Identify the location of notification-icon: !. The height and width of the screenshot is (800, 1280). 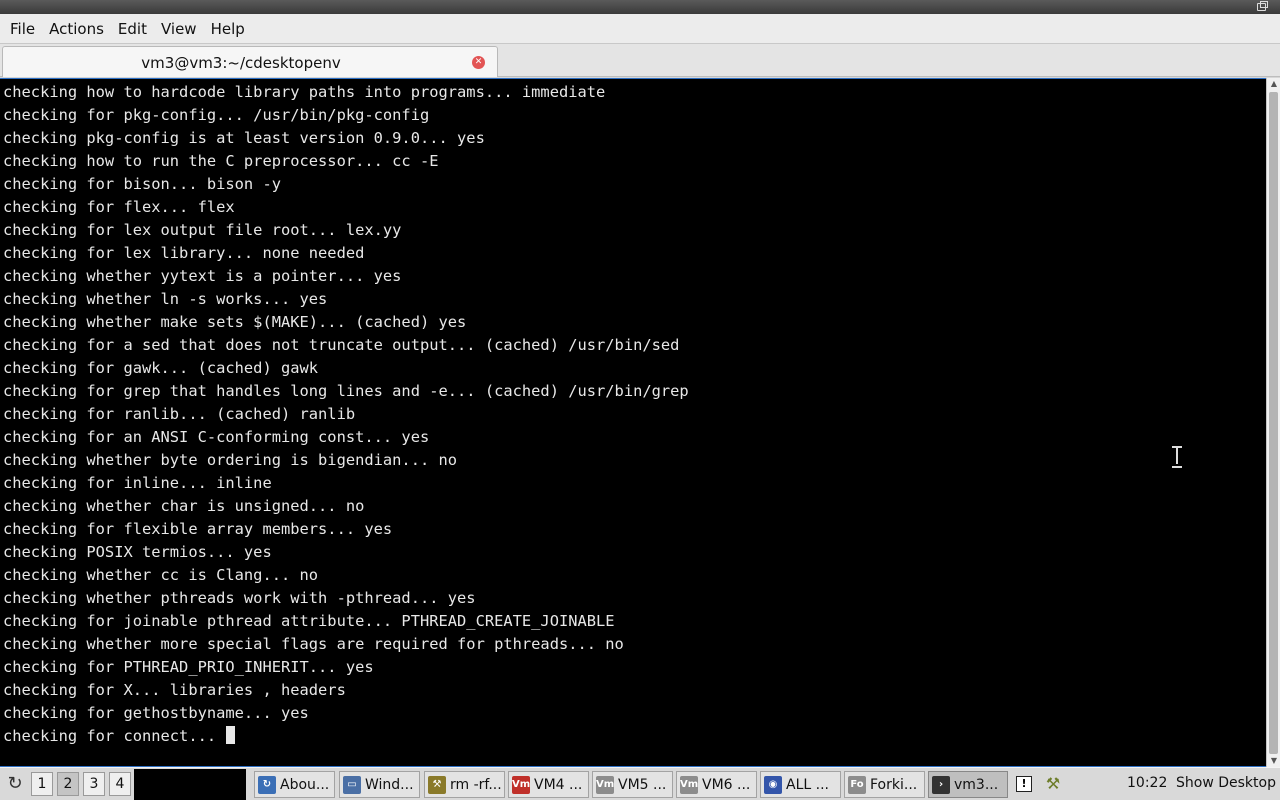
(1024, 784).